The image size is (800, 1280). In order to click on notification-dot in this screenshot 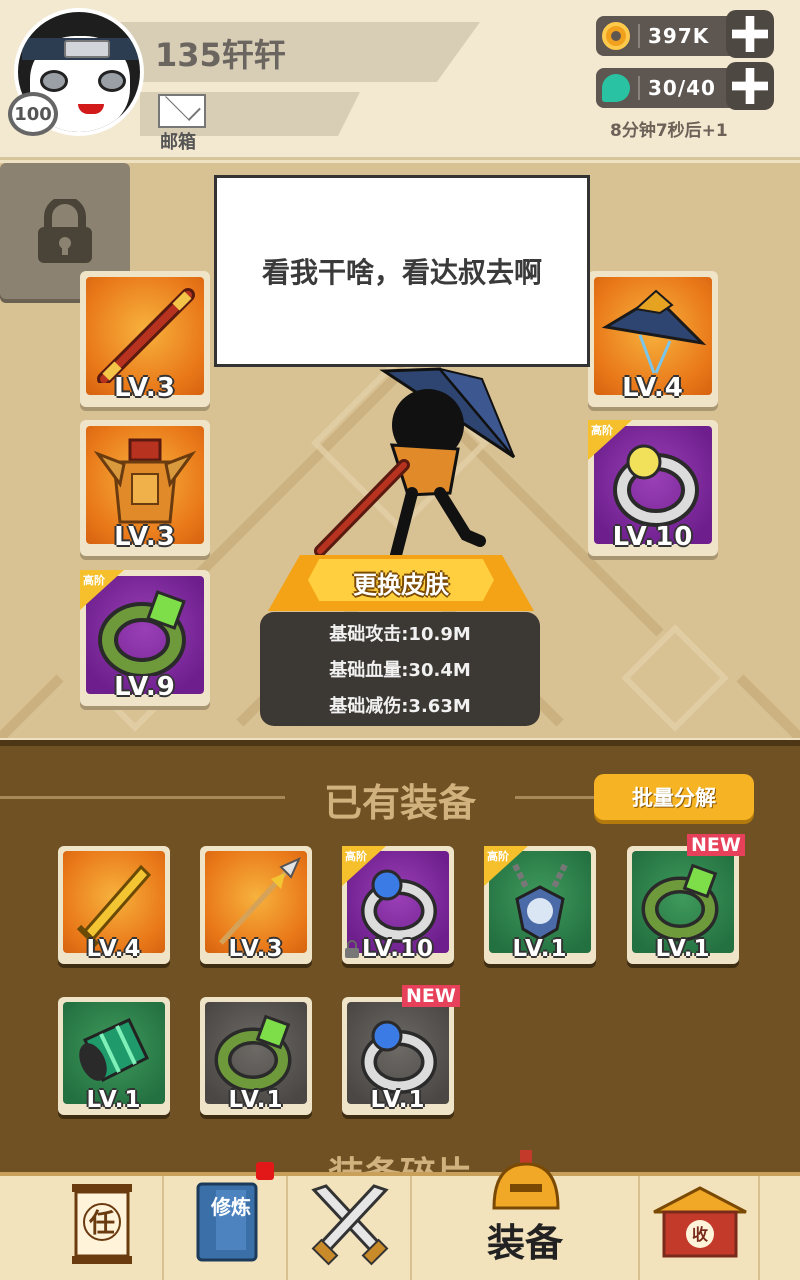, I will do `click(265, 1171)`.